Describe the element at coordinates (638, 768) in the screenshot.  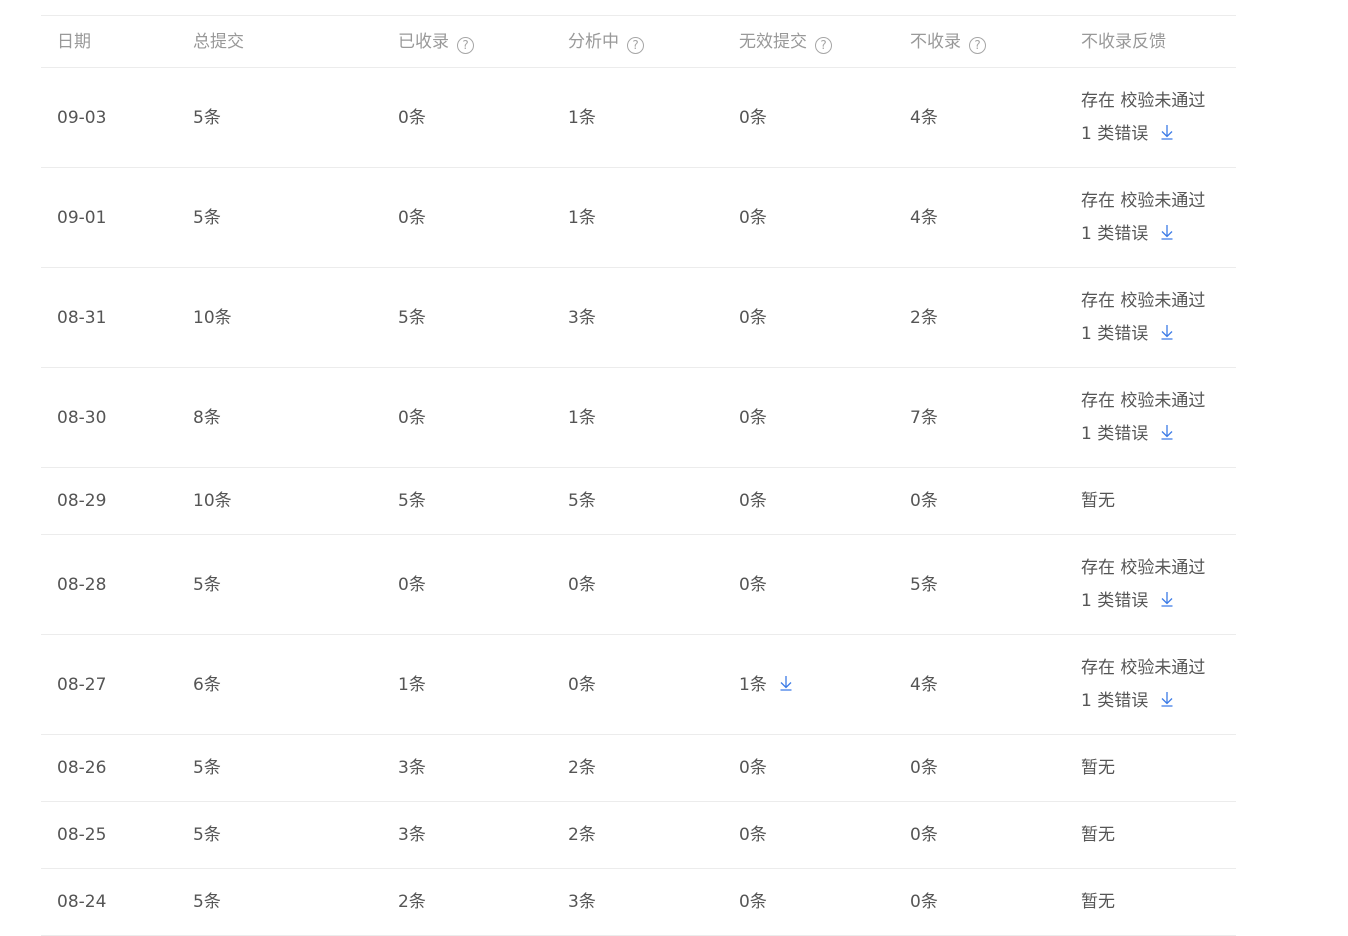
I see `table-row: 08-26 5条 3条 2条 0条 0条 暂无` at that location.